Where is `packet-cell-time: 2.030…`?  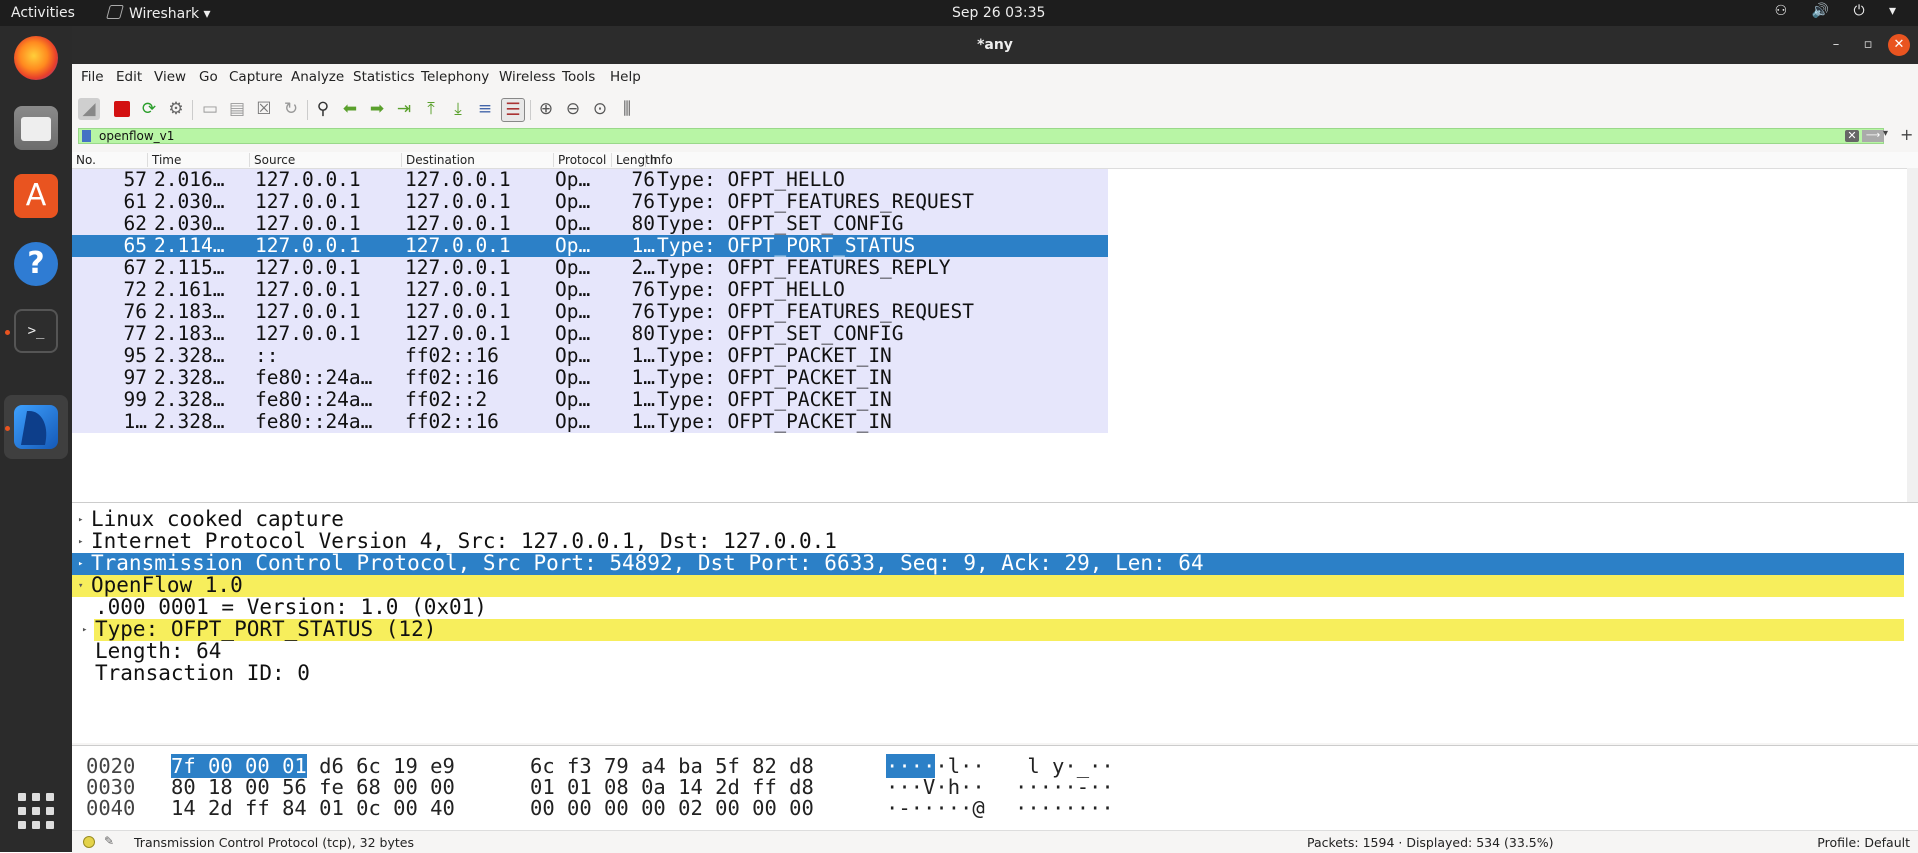 packet-cell-time: 2.030… is located at coordinates (189, 201).